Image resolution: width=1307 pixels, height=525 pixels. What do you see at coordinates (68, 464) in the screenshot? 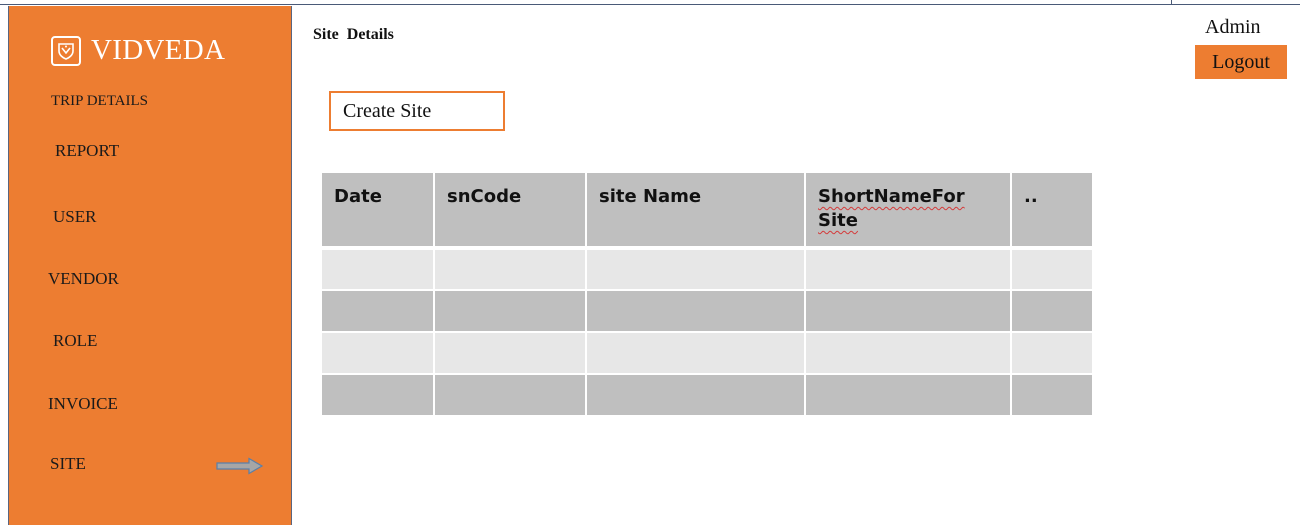
I see `sidebar-item-site: SITE` at bounding box center [68, 464].